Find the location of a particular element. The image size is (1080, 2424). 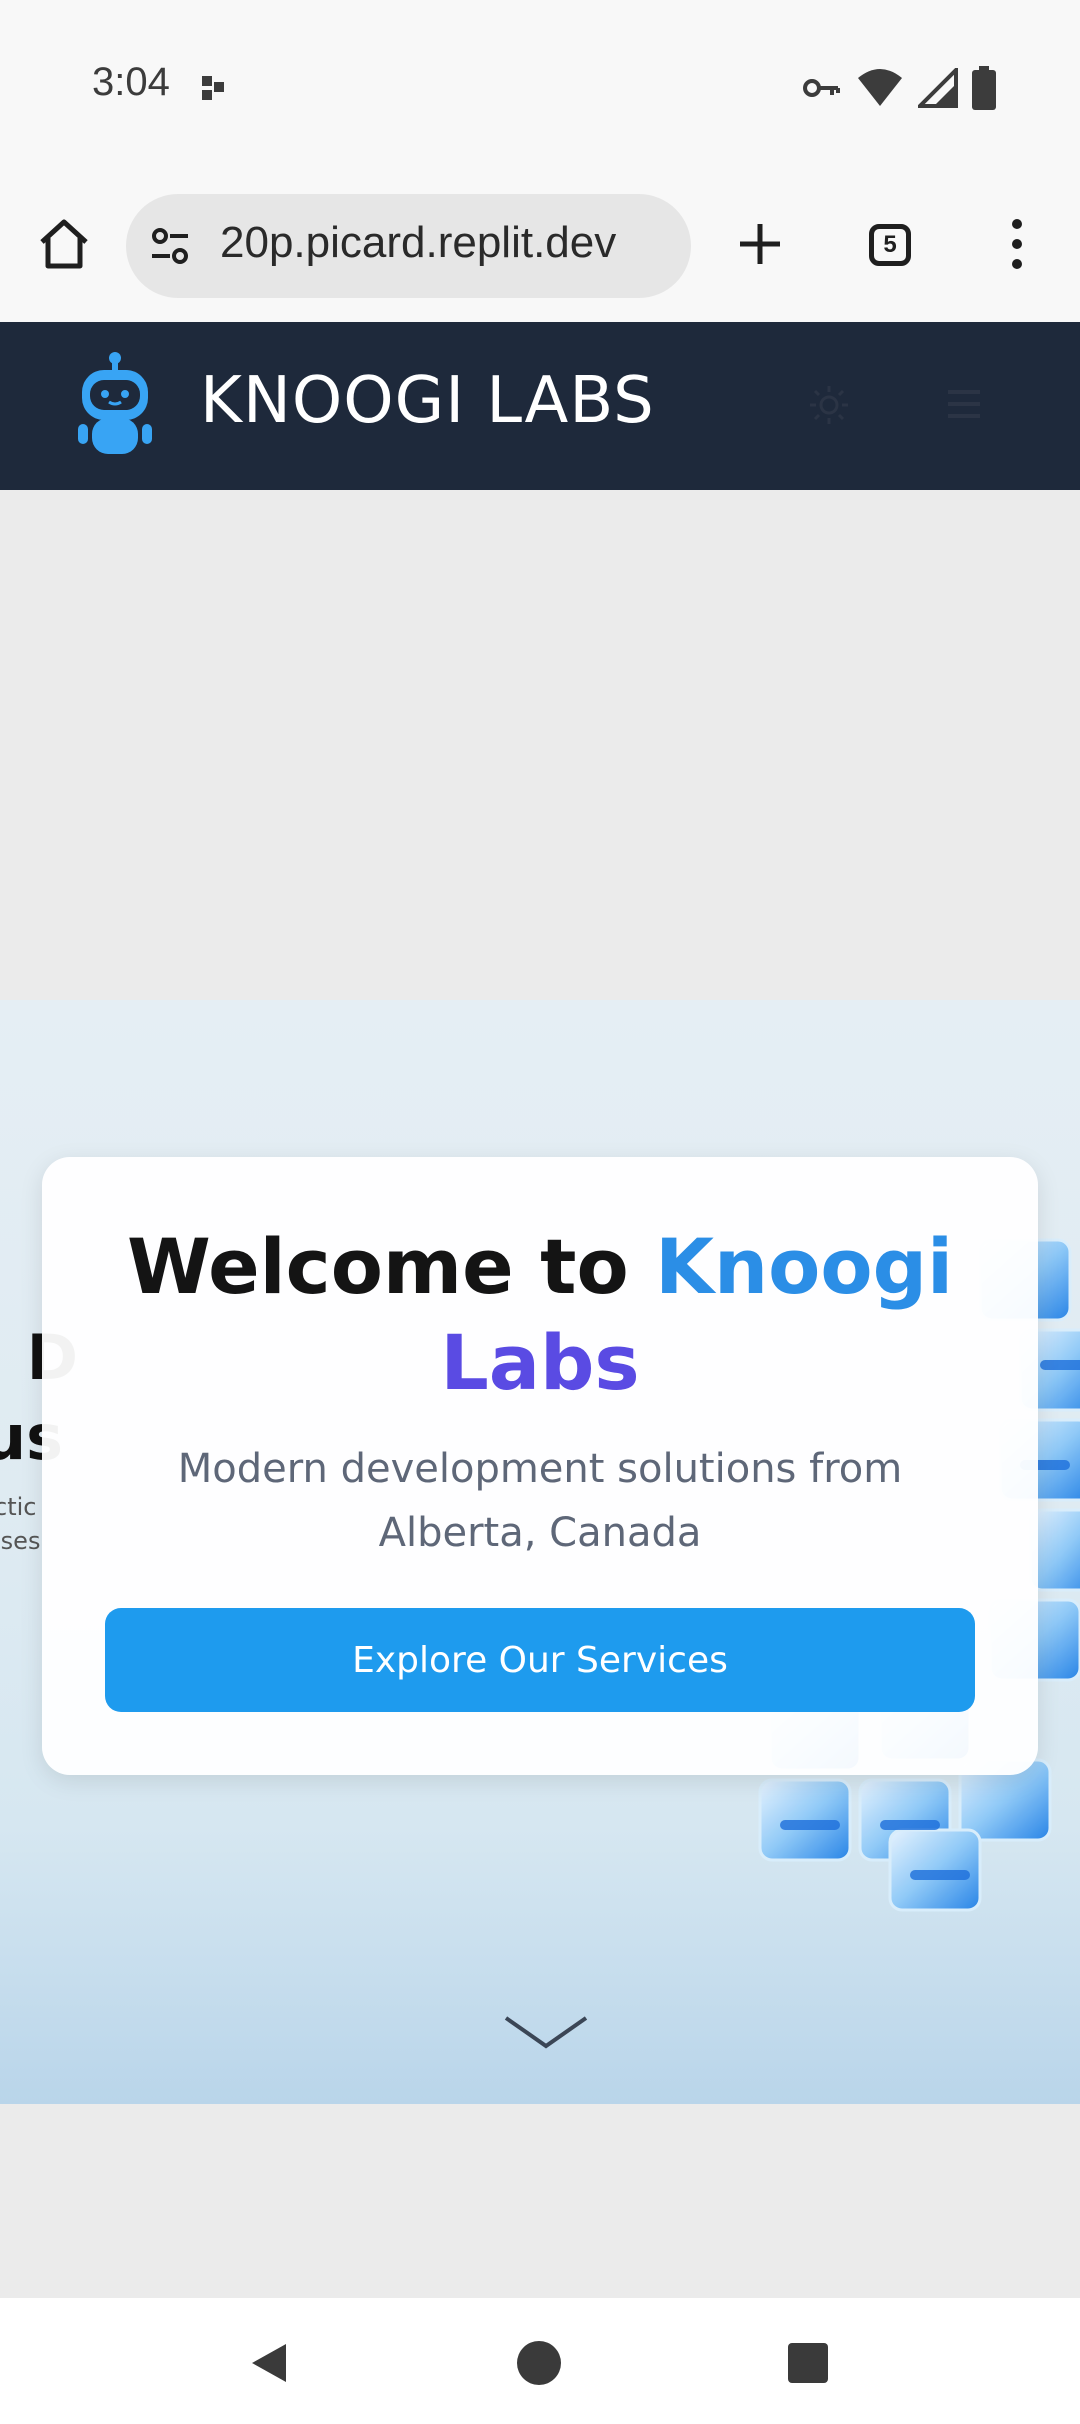

vpn-key-icon is located at coordinates (821, 88).